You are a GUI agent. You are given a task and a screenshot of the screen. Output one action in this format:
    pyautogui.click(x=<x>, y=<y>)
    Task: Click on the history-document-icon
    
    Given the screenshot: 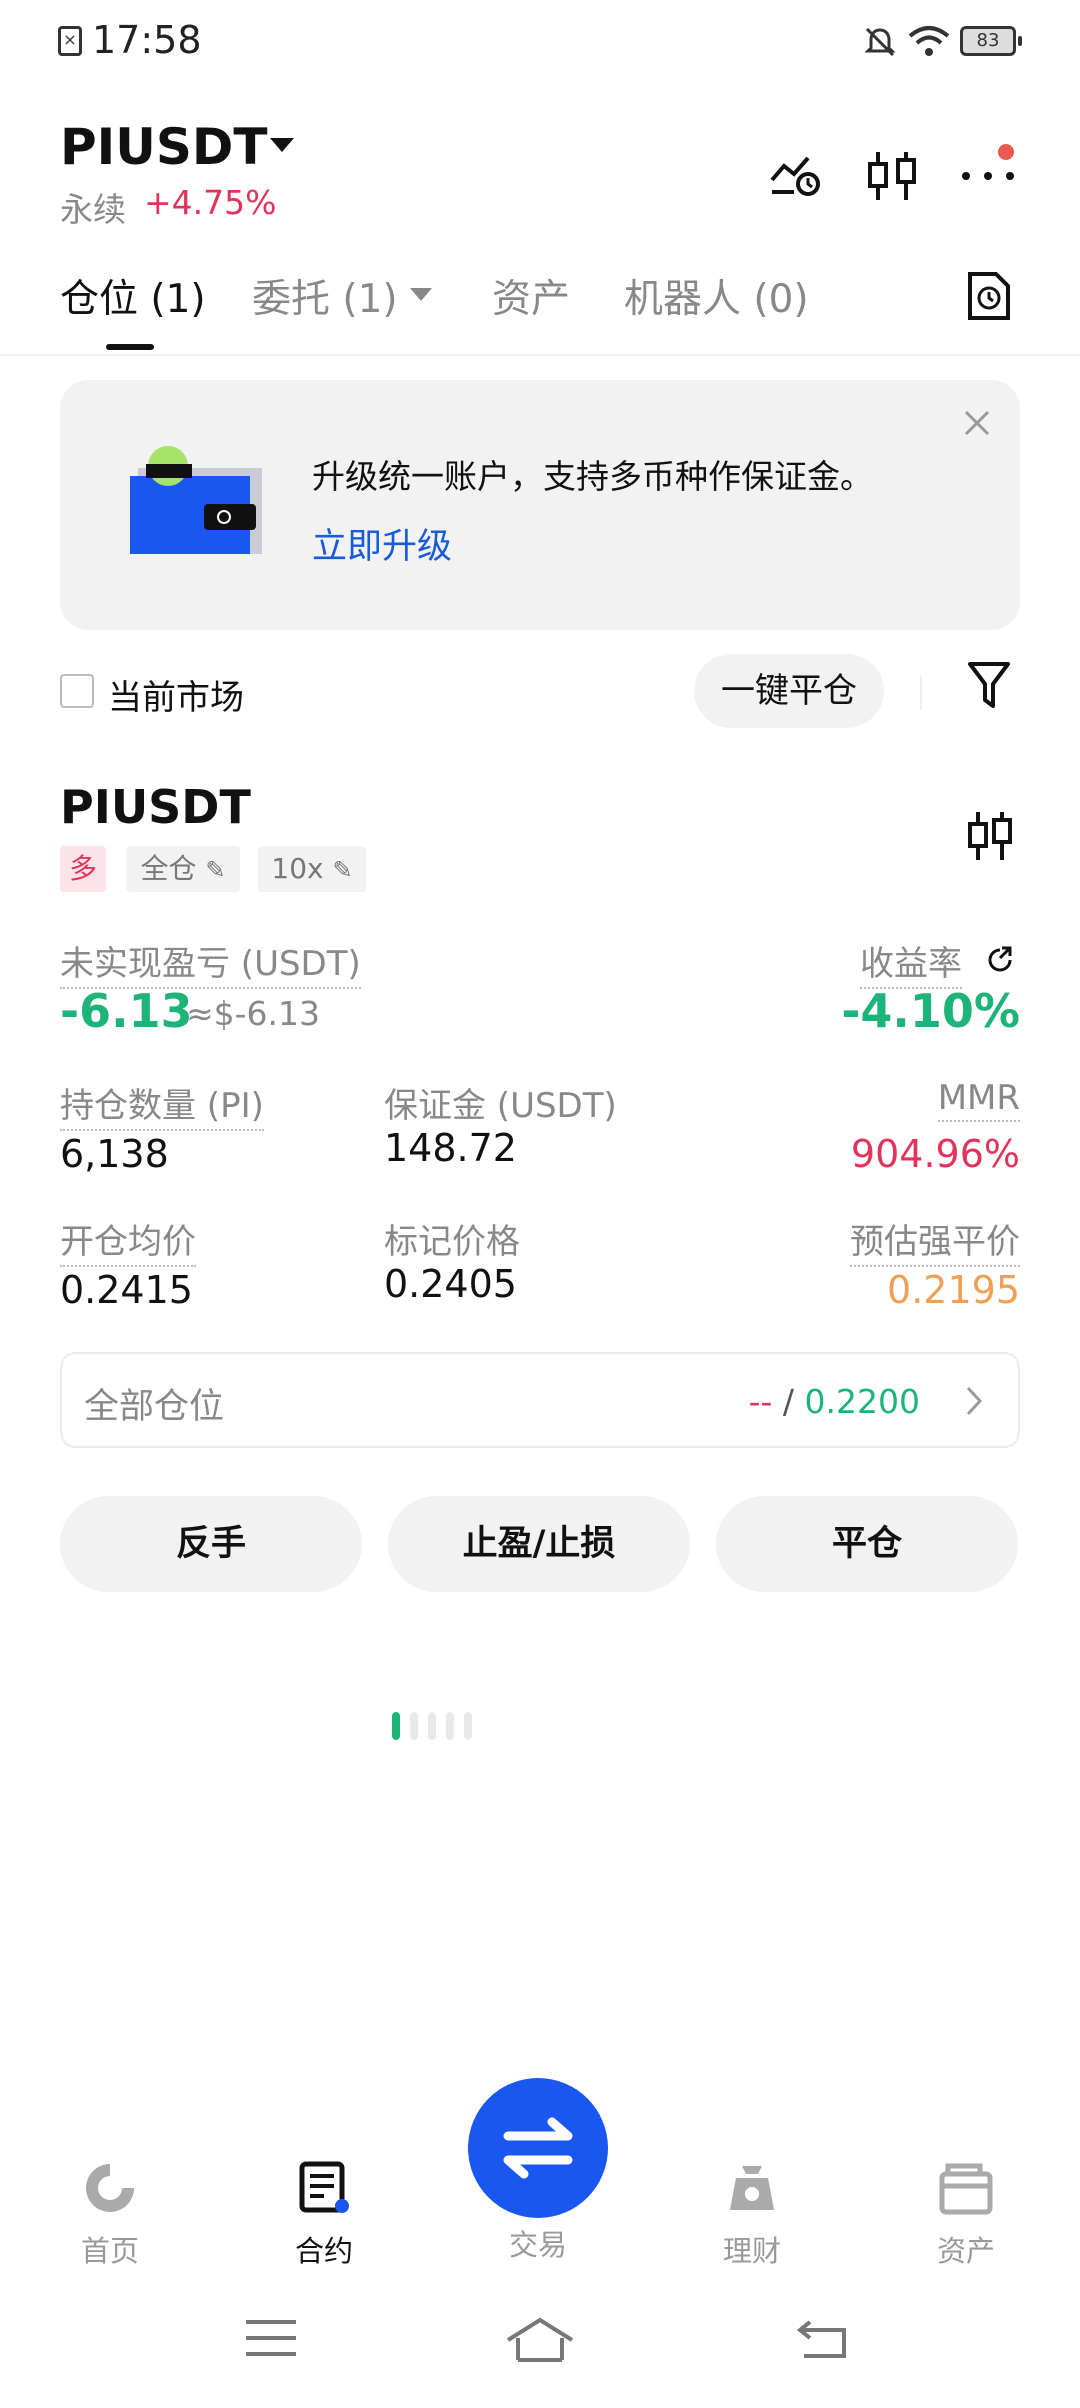 What is the action you would take?
    pyautogui.click(x=989, y=296)
    